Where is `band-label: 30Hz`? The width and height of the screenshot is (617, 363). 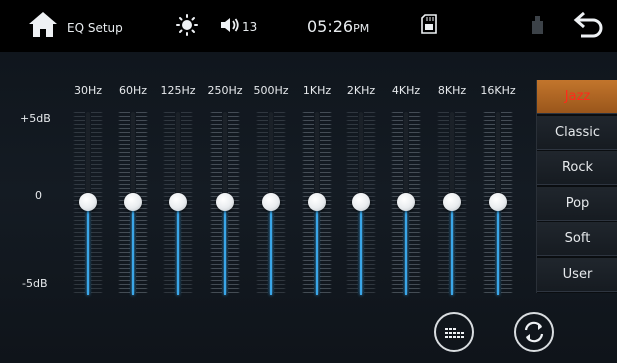
band-label: 30Hz is located at coordinates (88, 90).